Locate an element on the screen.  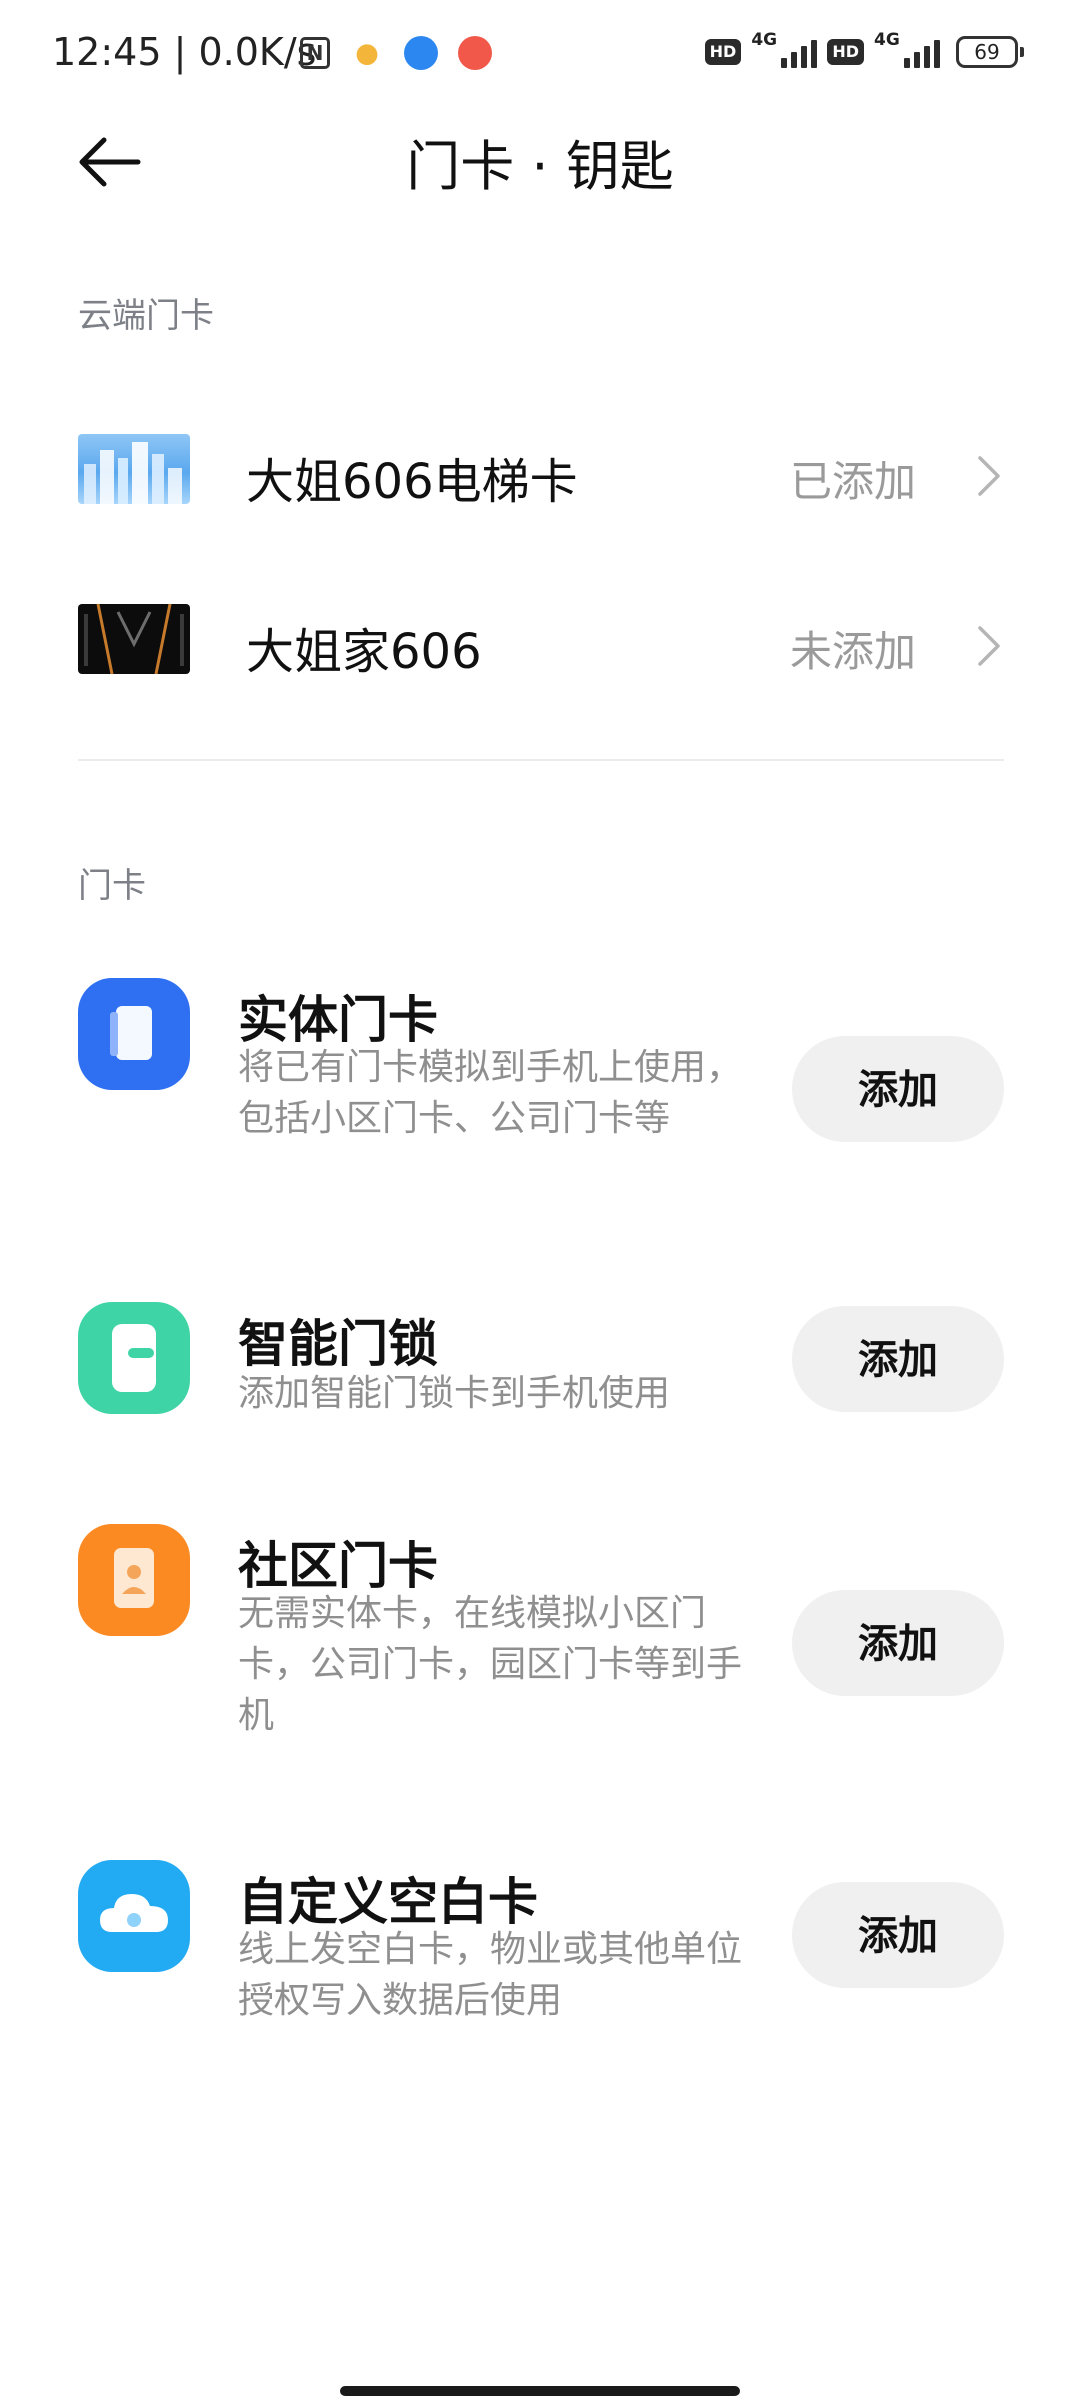
hd-badge-2: HD is located at coordinates (845, 52).